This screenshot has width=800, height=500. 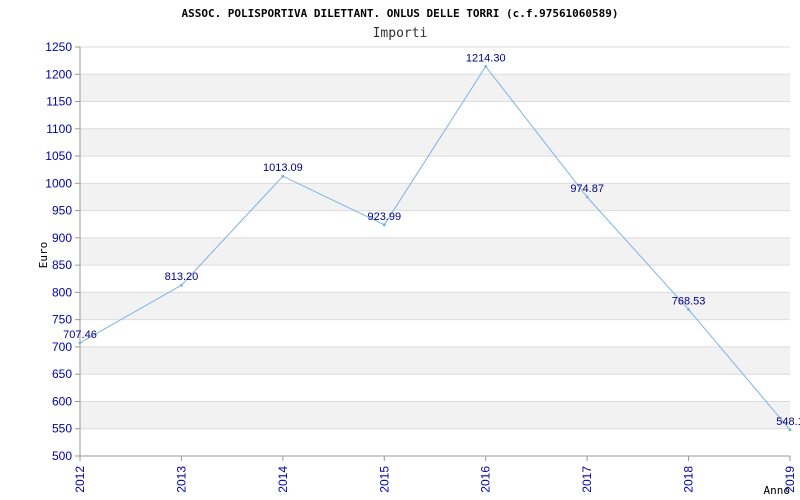 What do you see at coordinates (80, 335) in the screenshot?
I see `data-label: 707.46` at bounding box center [80, 335].